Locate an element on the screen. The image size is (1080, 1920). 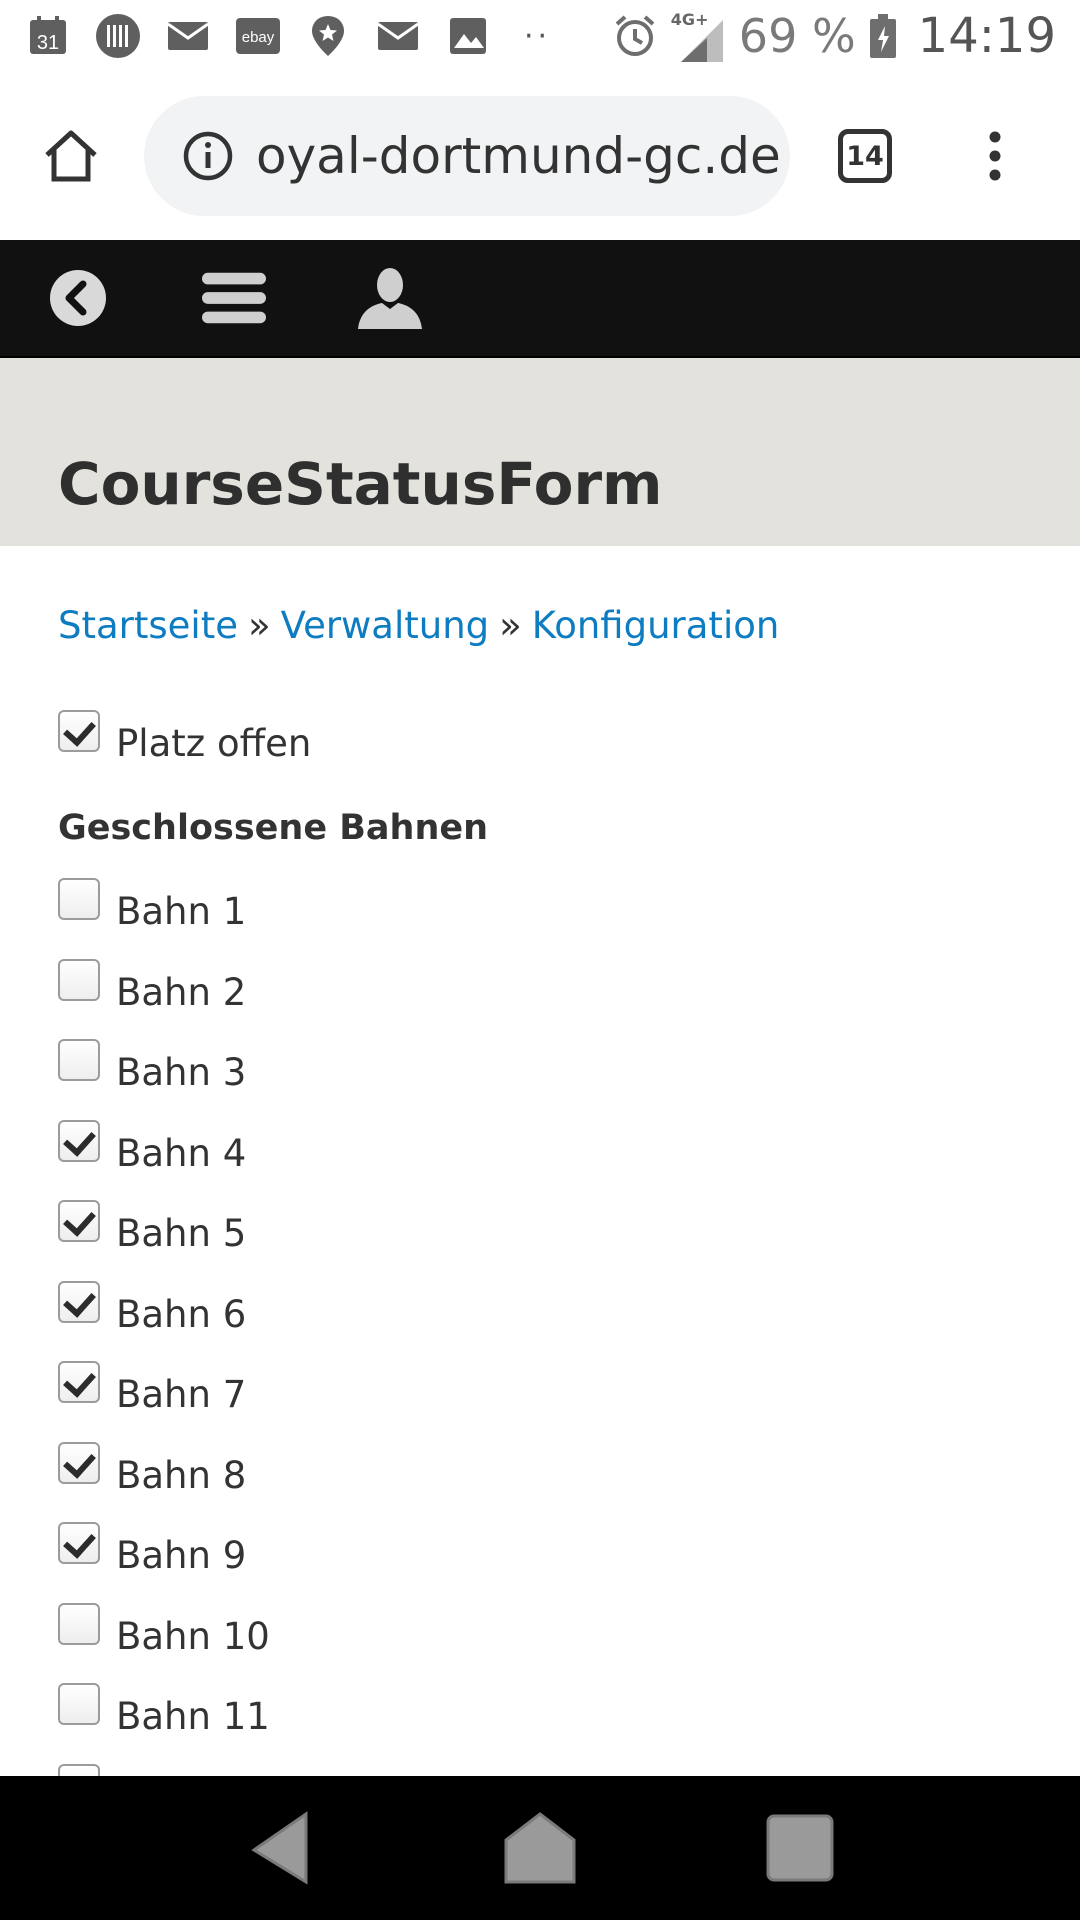
alarm-icon is located at coordinates (635, 36).